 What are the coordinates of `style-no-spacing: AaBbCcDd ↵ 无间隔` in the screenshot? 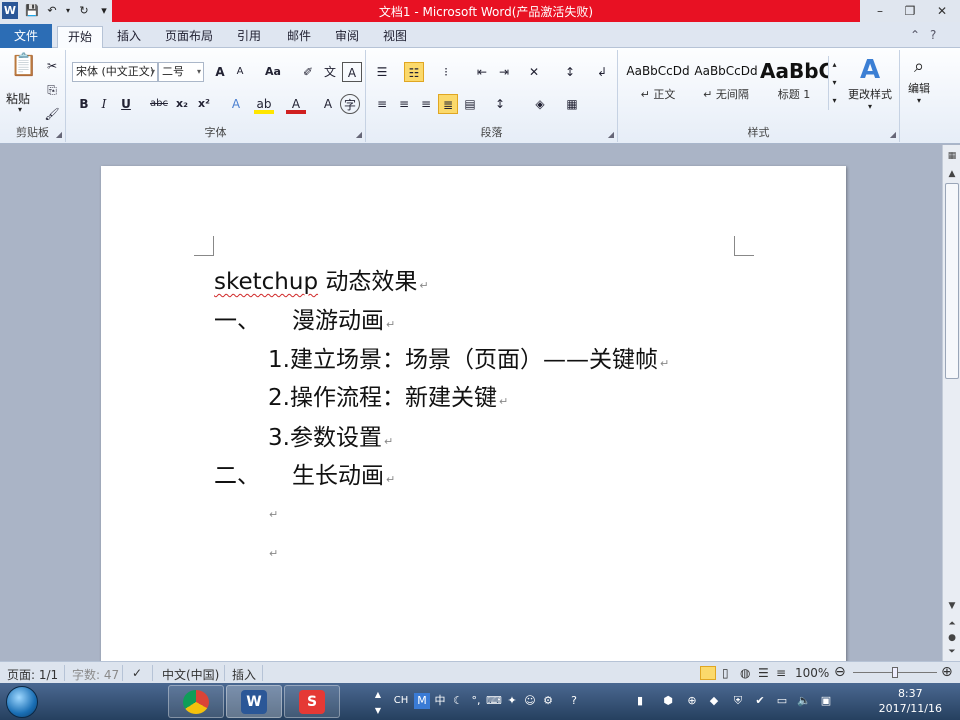 It's located at (726, 82).